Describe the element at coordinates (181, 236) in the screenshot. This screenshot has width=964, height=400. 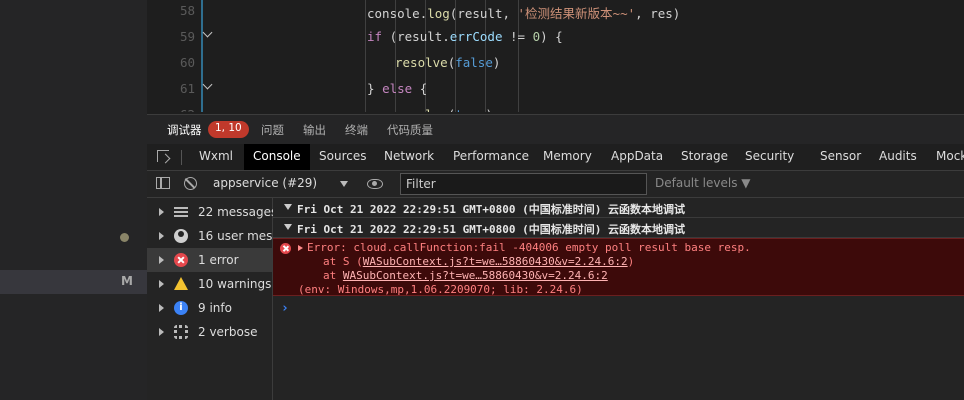
I see `user-icon` at that location.